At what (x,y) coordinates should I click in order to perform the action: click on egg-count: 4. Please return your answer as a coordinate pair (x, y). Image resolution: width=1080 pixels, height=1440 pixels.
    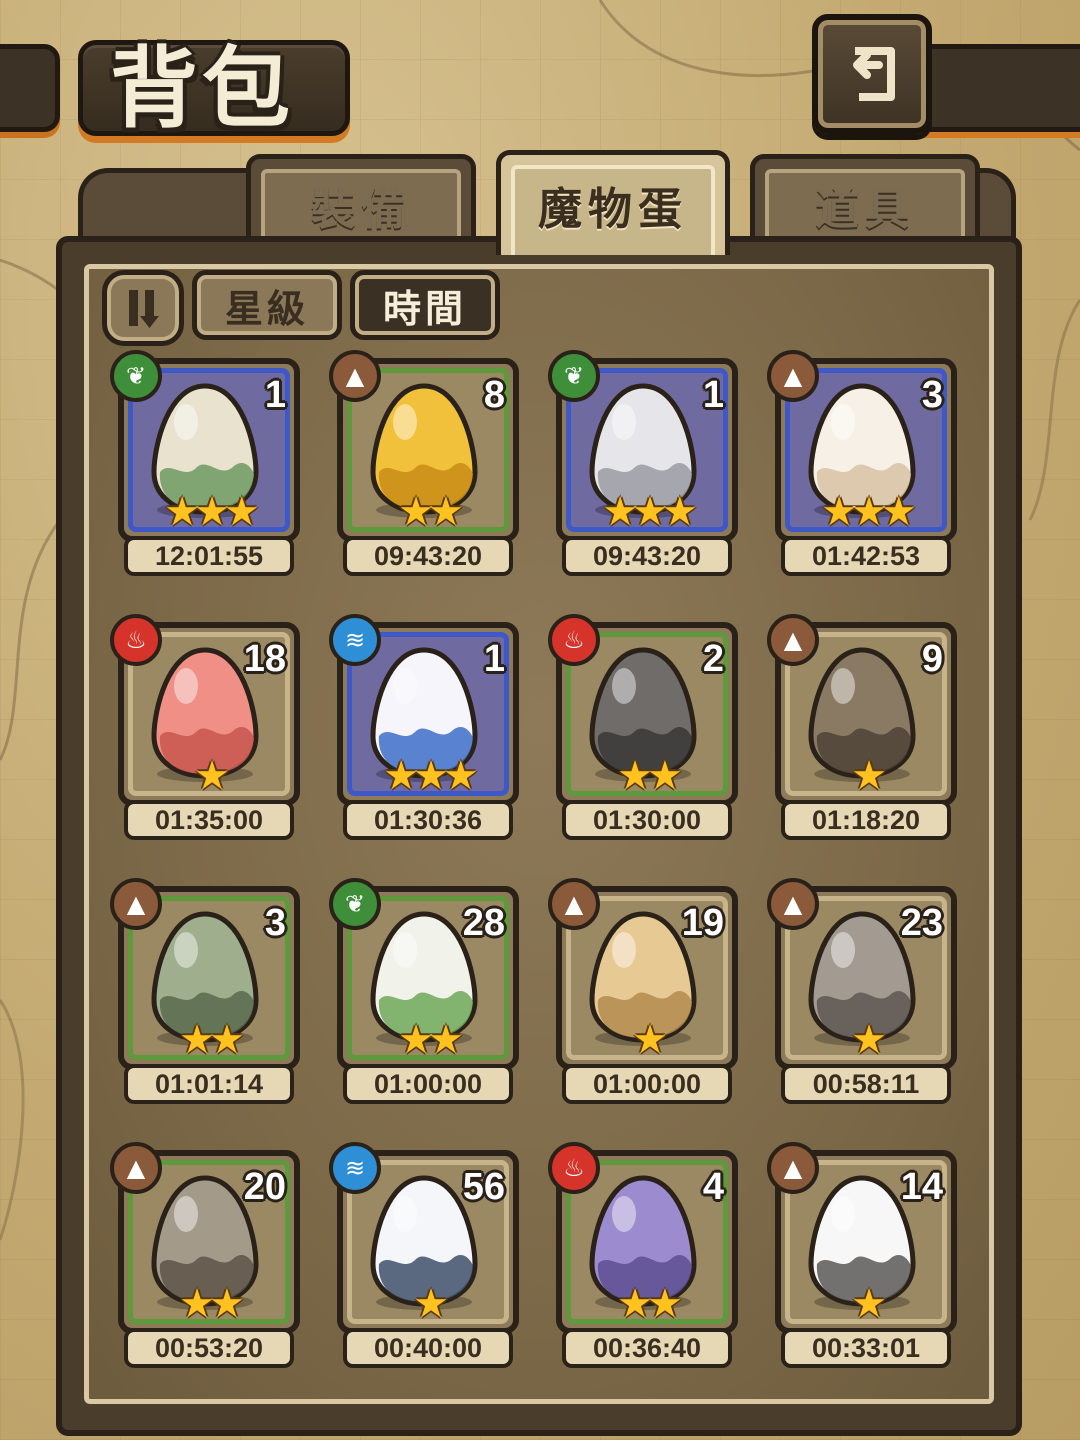
    Looking at the image, I should click on (713, 1187).